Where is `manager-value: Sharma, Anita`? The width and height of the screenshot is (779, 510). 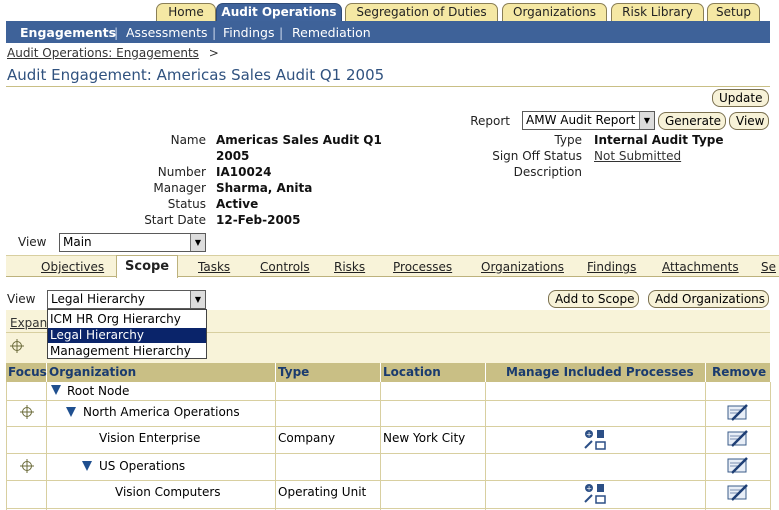 manager-value: Sharma, Anita is located at coordinates (264, 188).